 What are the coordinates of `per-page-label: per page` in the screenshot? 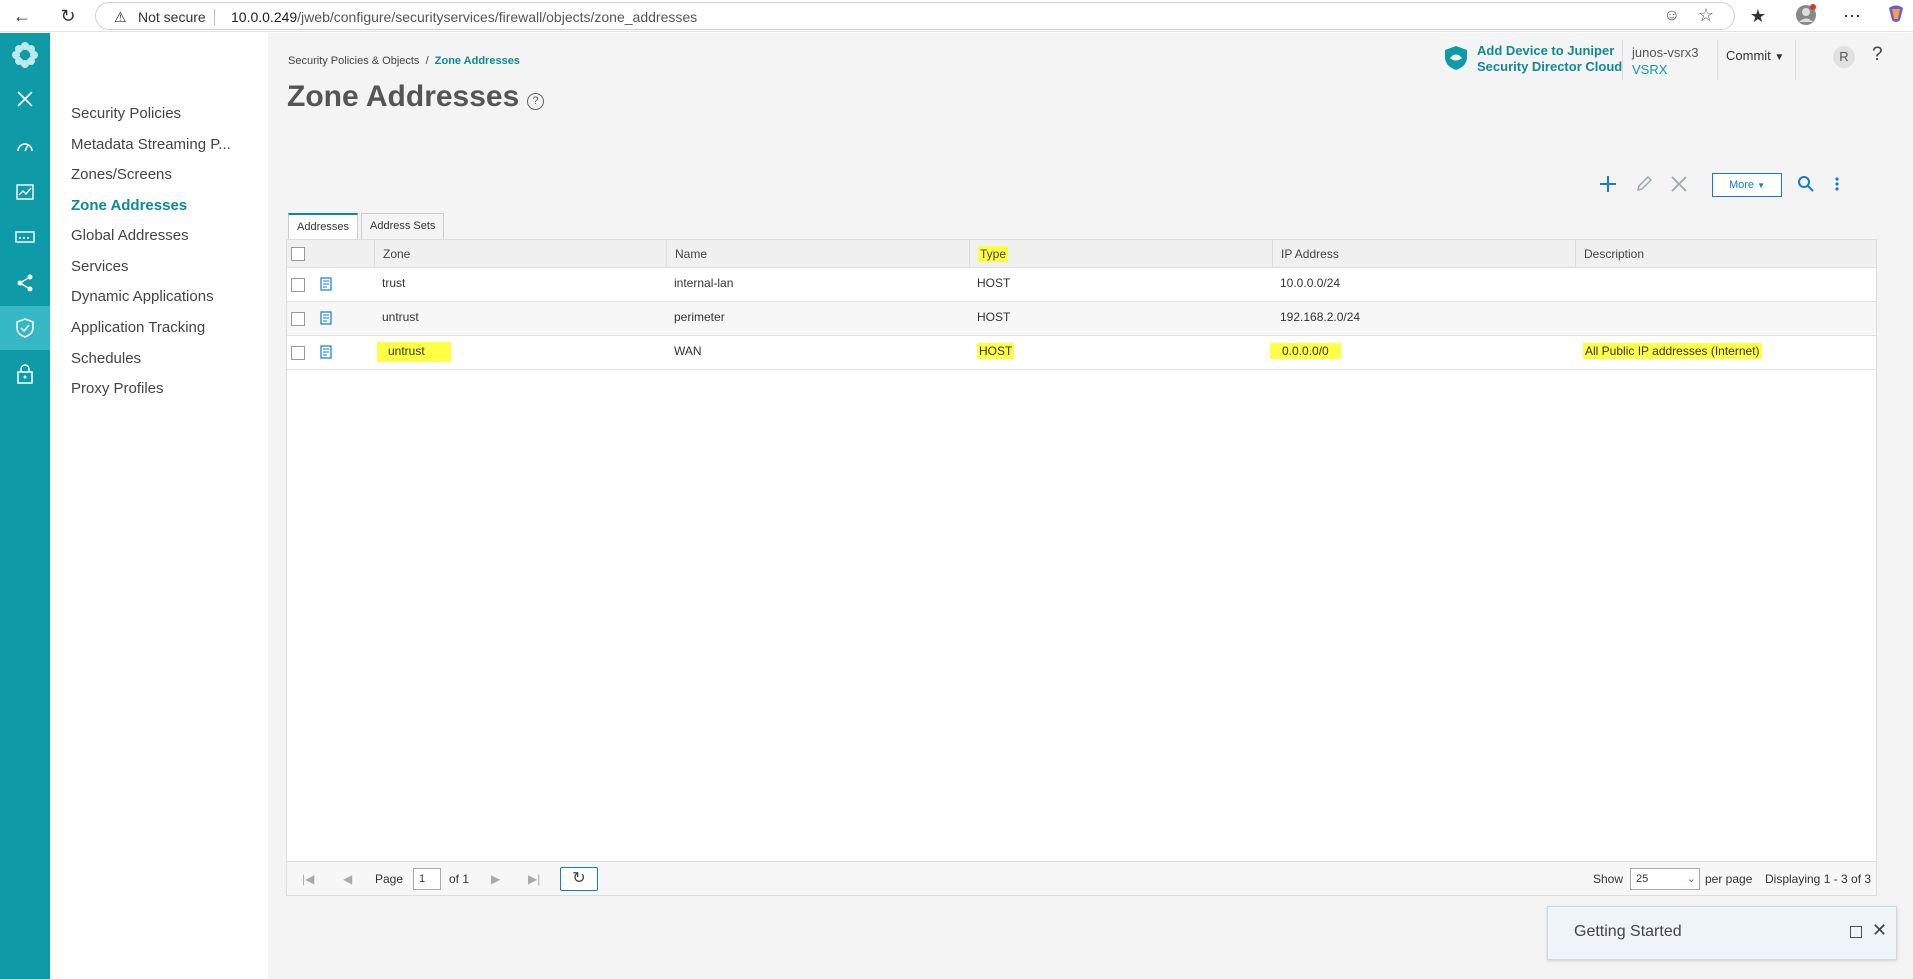 It's located at (1729, 879).